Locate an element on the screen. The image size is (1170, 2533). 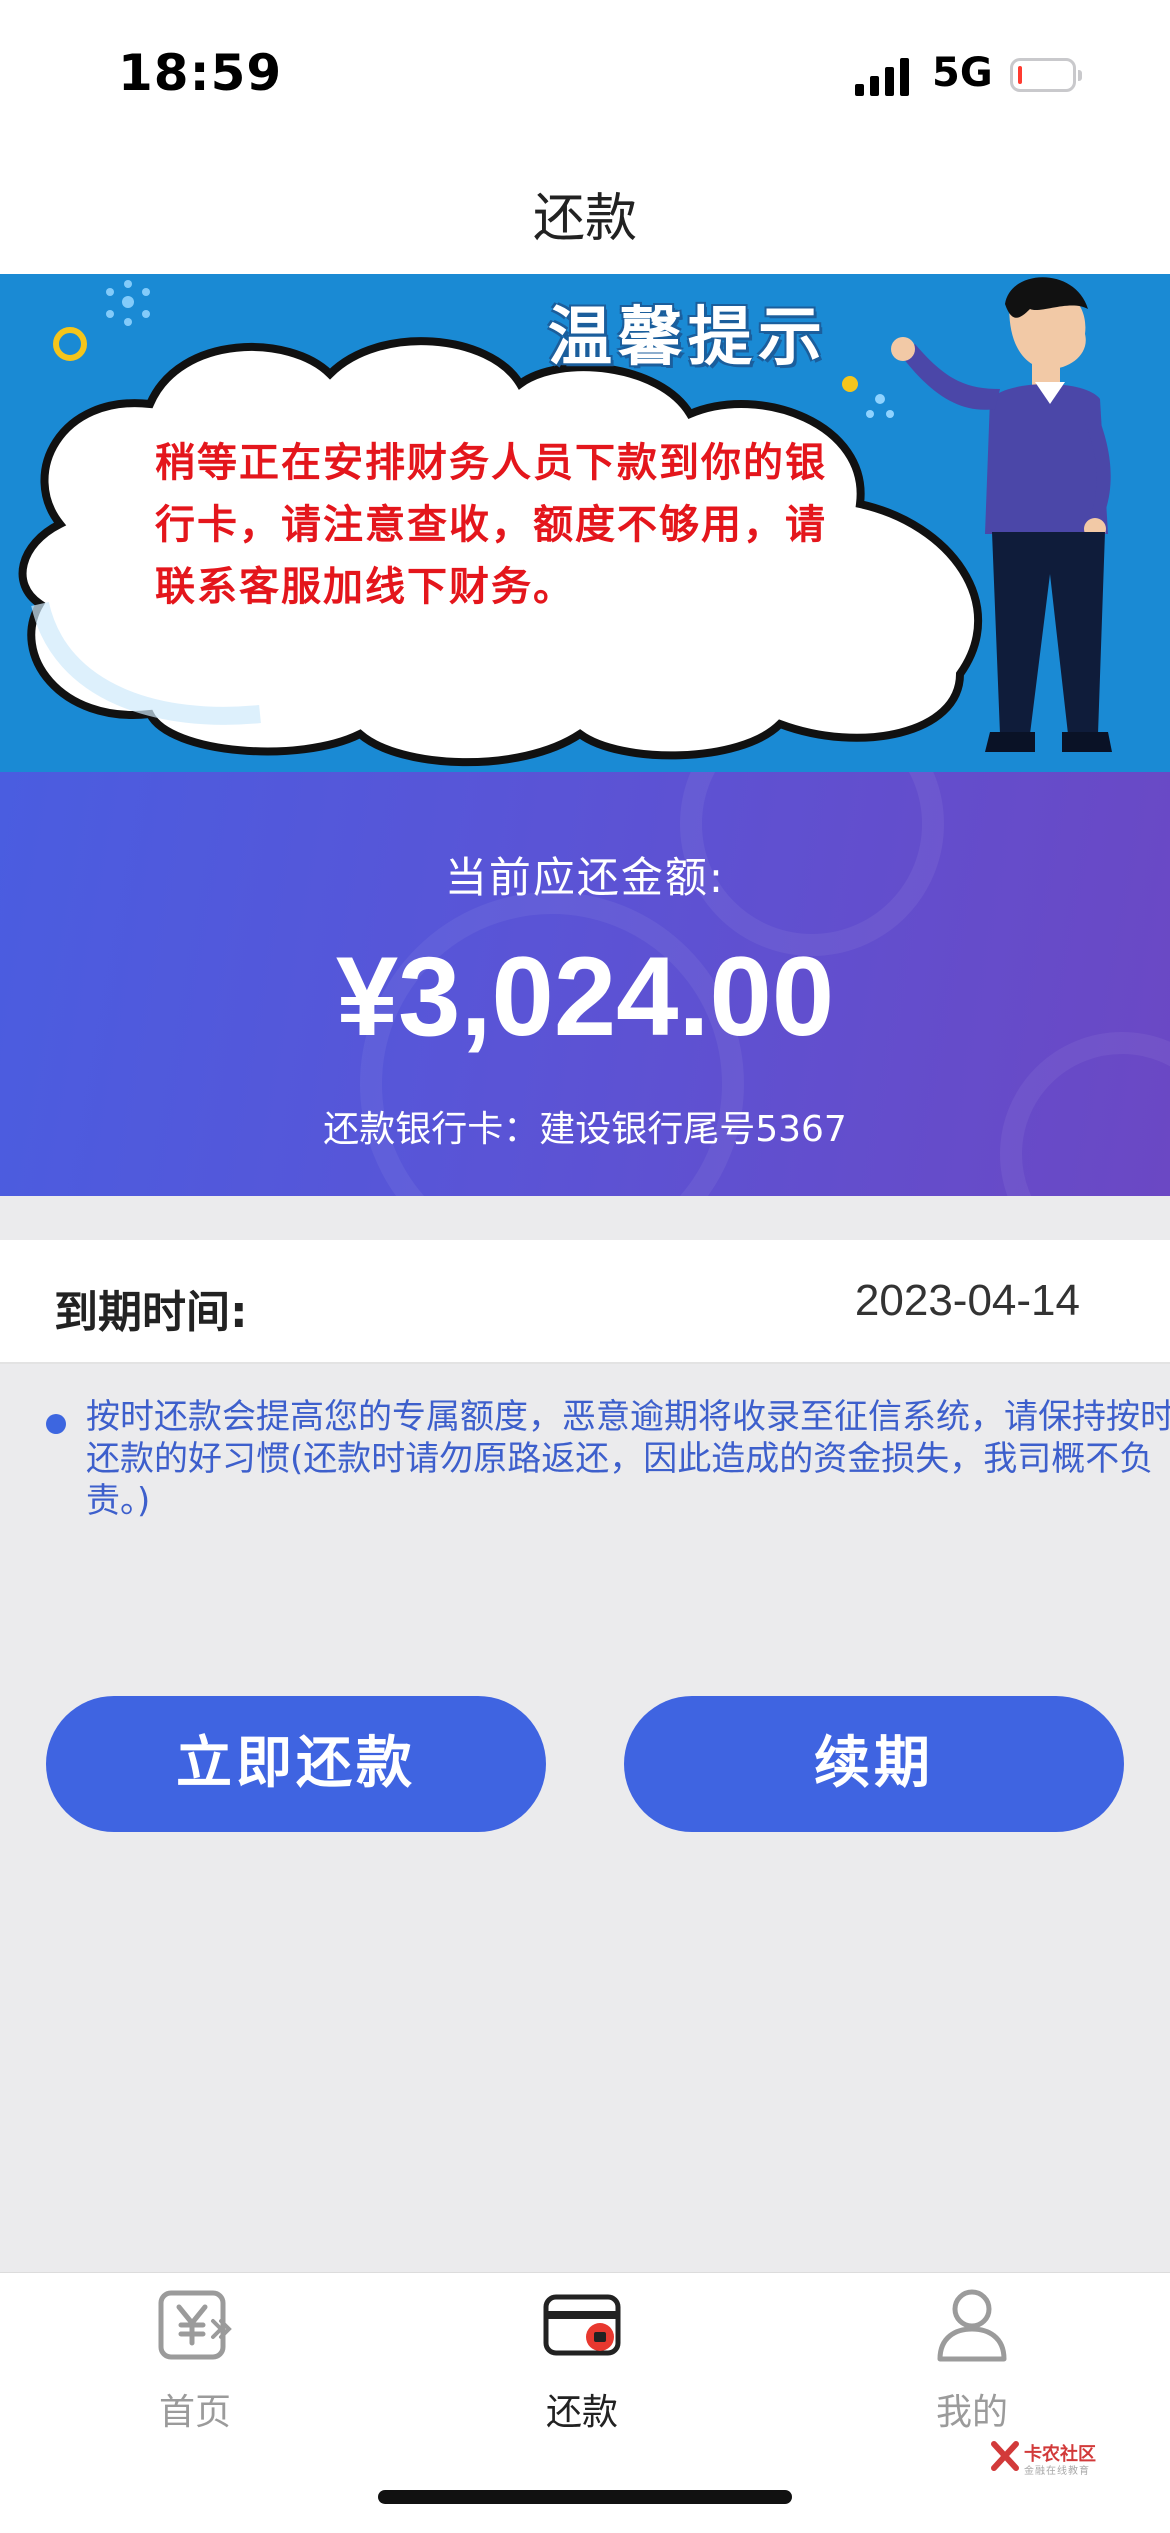
signal-strength-icon is located at coordinates (882, 77).